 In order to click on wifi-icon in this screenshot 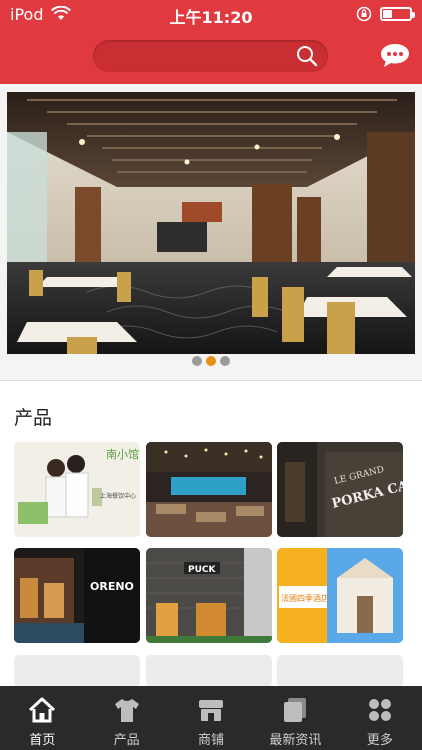, I will do `click(61, 13)`.